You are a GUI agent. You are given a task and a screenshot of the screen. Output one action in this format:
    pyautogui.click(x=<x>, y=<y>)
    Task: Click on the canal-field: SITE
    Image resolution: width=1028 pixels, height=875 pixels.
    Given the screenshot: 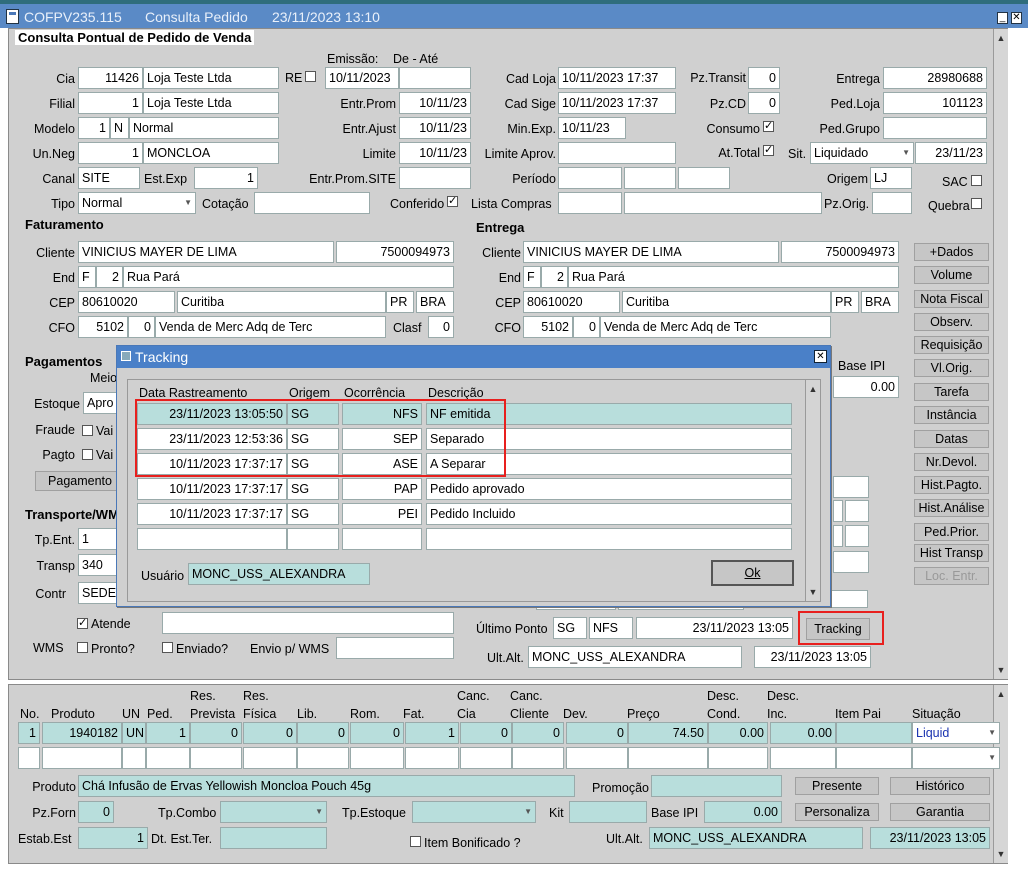 What is the action you would take?
    pyautogui.click(x=109, y=178)
    